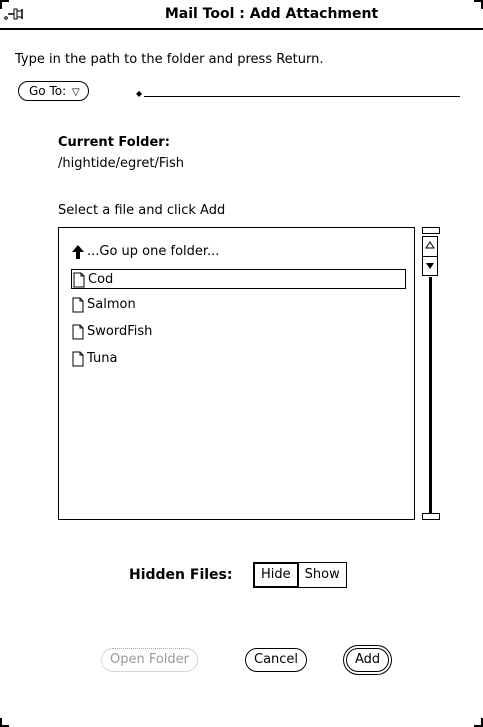 This screenshot has height=727, width=483. What do you see at coordinates (150, 660) in the screenshot?
I see `open-folder-button: Open Folder` at bounding box center [150, 660].